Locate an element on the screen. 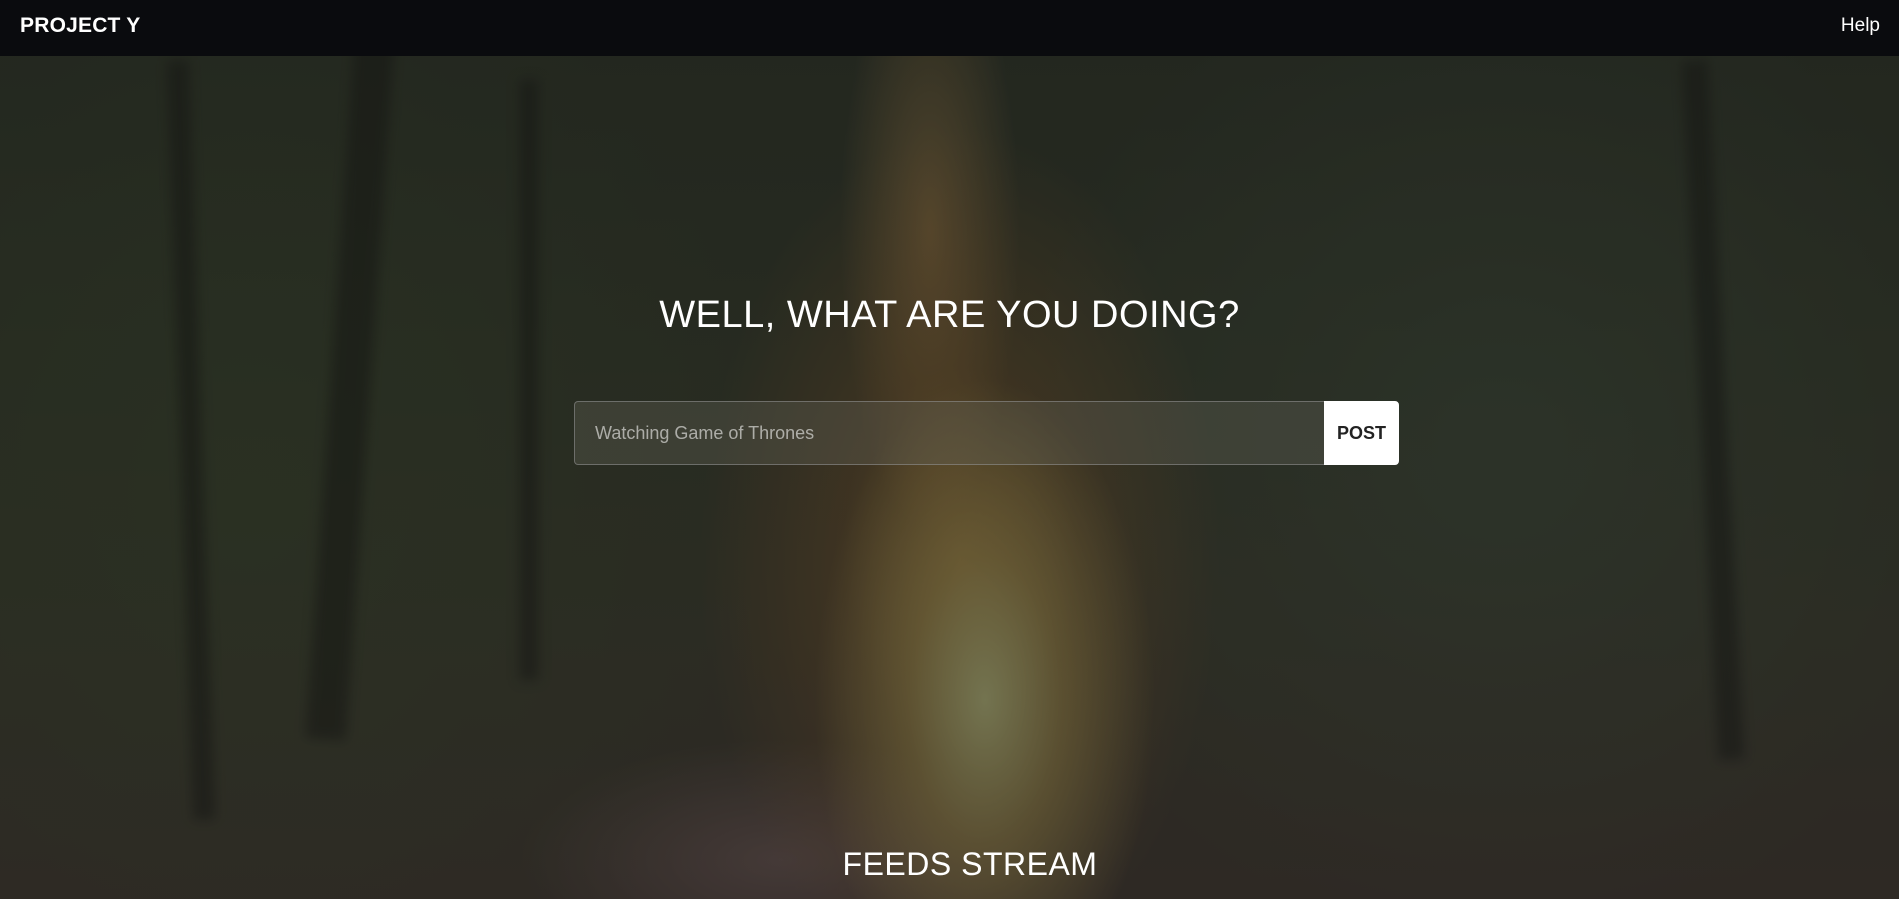 The height and width of the screenshot is (899, 1899). help-link: Help is located at coordinates (1860, 26).